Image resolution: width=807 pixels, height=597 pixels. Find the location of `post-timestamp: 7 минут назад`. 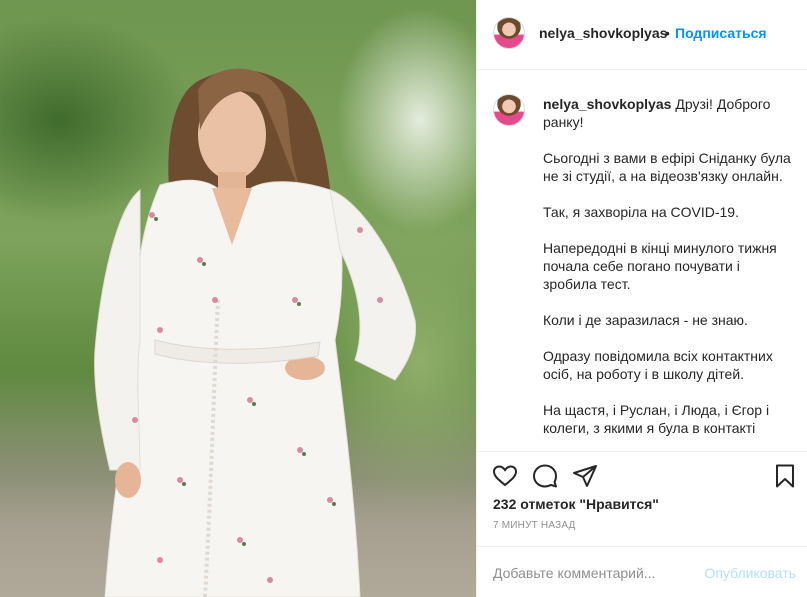

post-timestamp: 7 минут назад is located at coordinates (534, 525).